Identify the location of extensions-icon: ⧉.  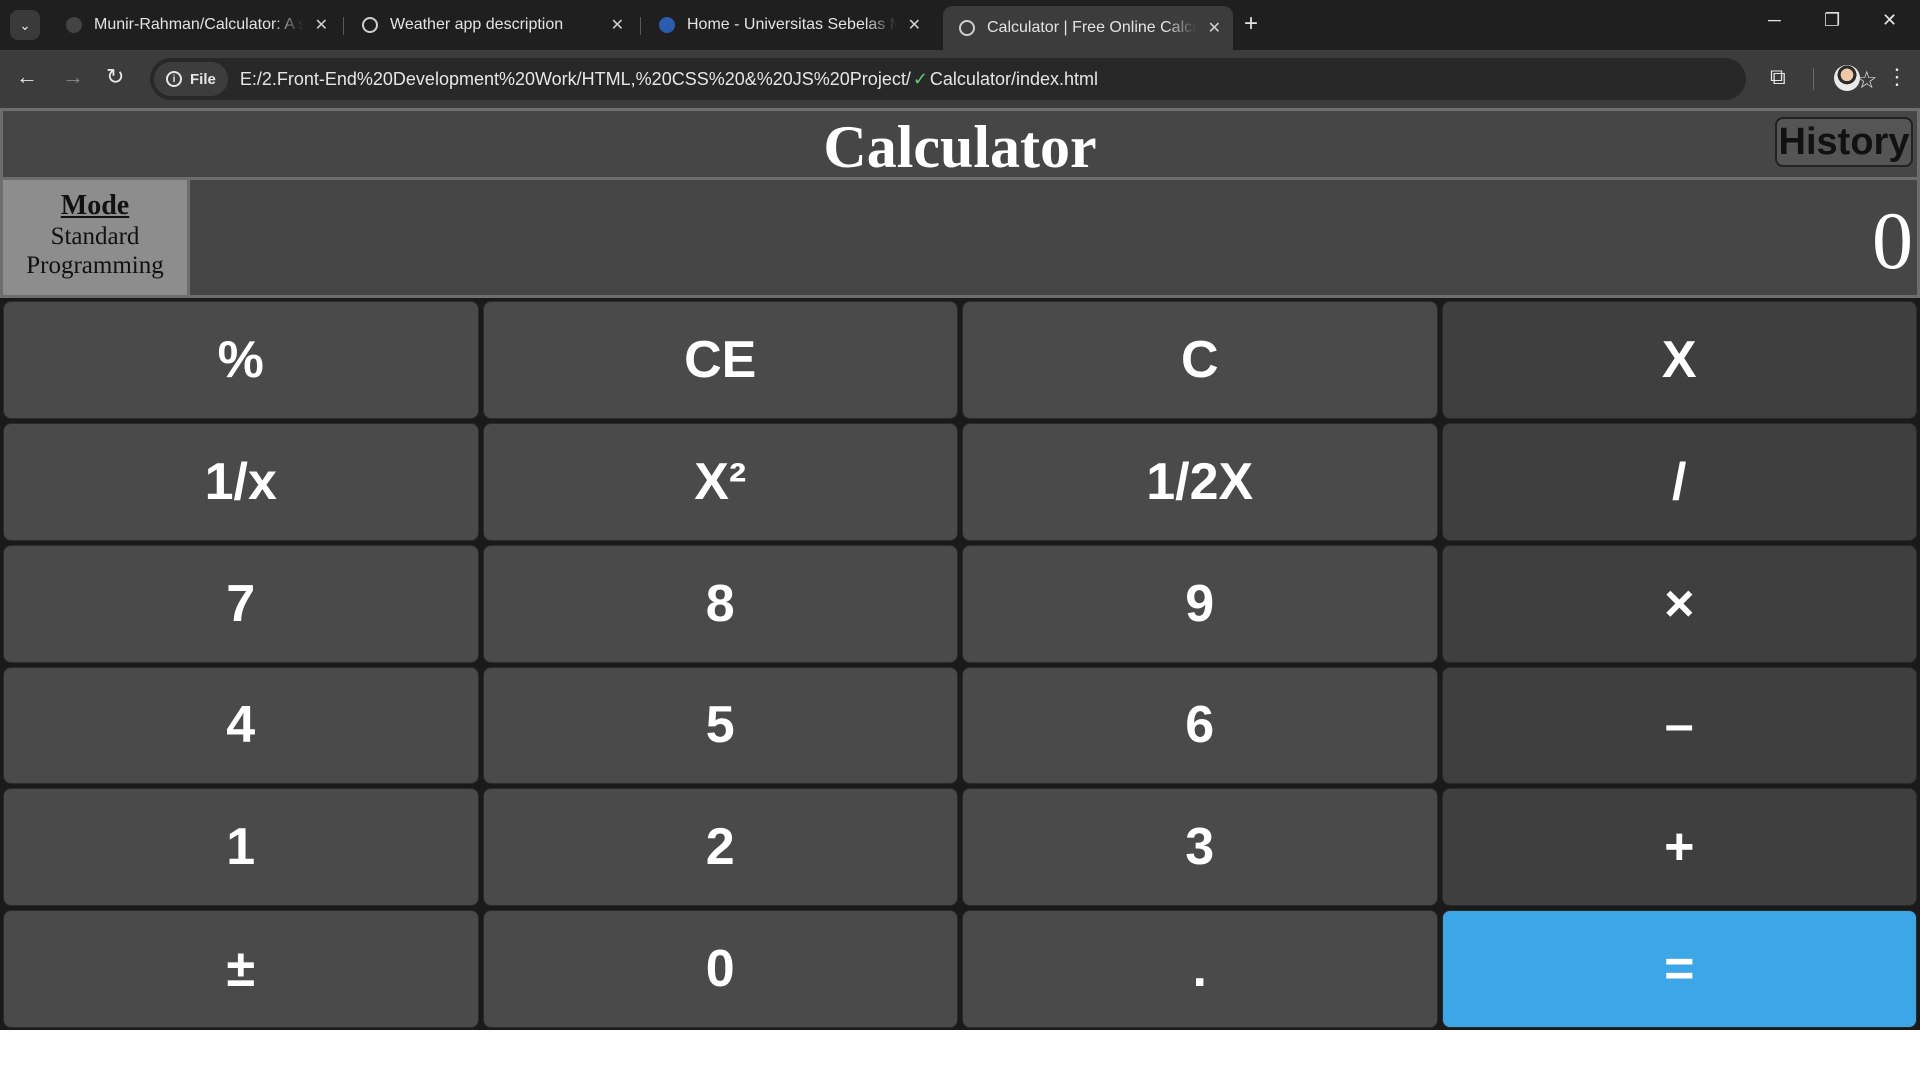
(1778, 77).